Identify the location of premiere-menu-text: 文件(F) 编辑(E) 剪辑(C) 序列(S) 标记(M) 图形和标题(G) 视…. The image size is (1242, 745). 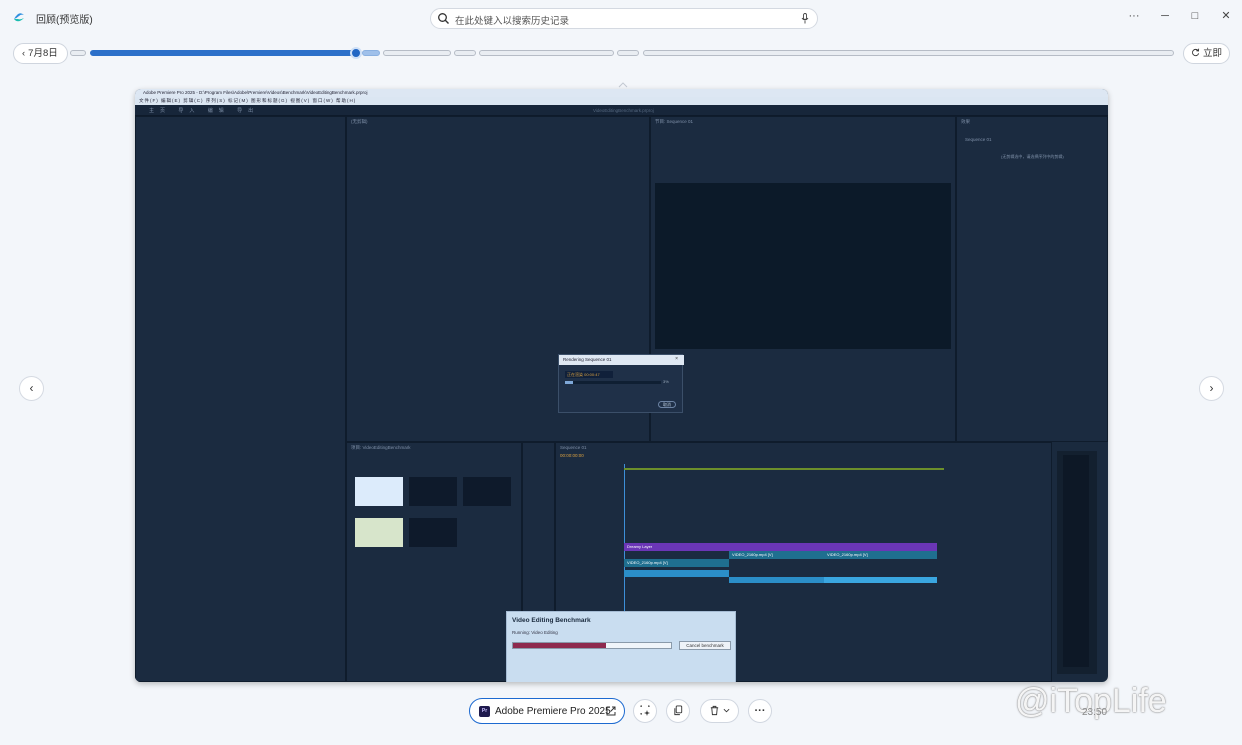
(248, 100).